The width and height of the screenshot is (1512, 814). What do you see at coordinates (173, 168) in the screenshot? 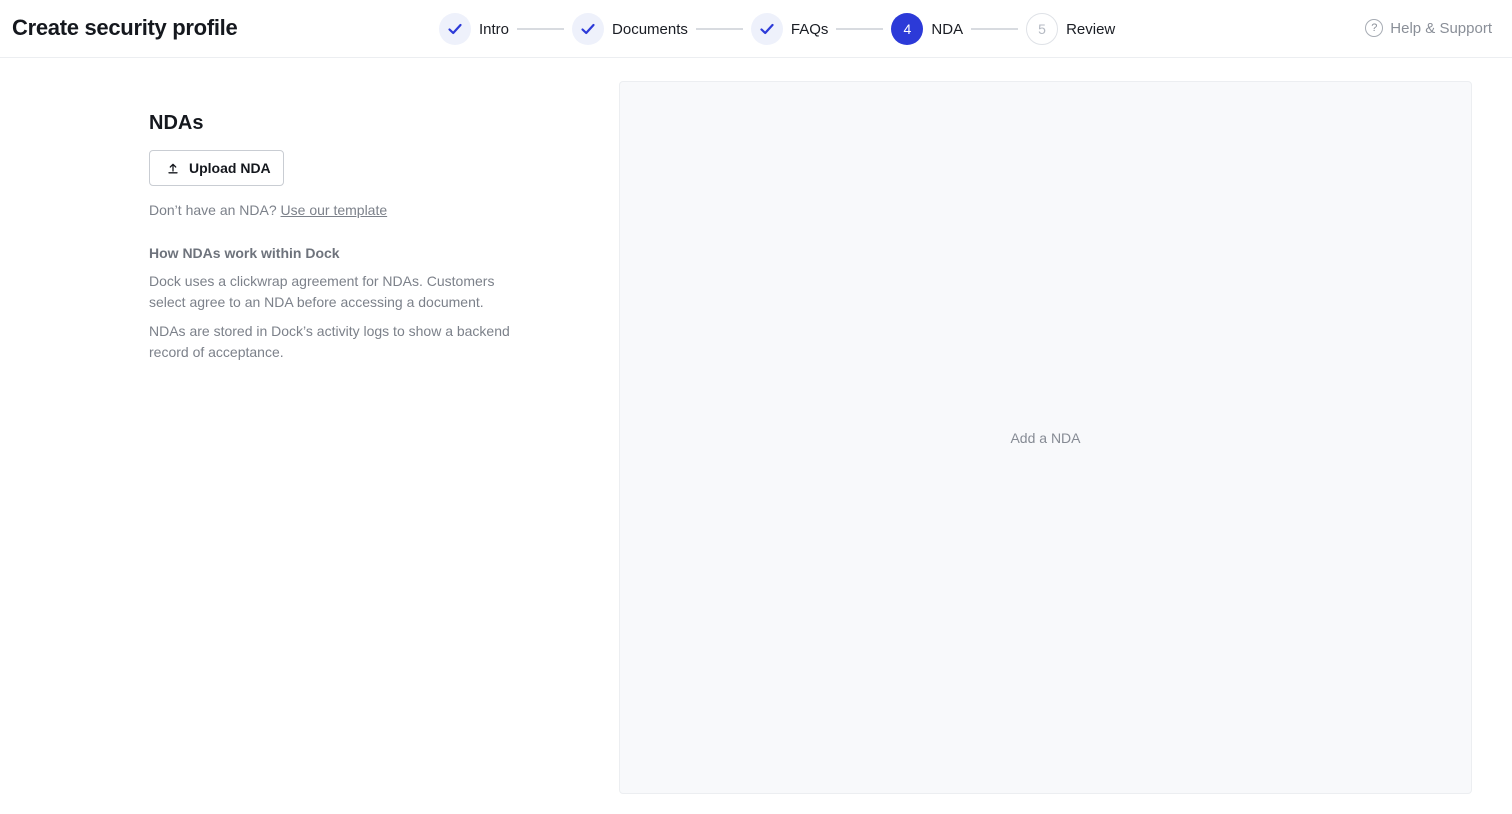
I see `upload-icon` at bounding box center [173, 168].